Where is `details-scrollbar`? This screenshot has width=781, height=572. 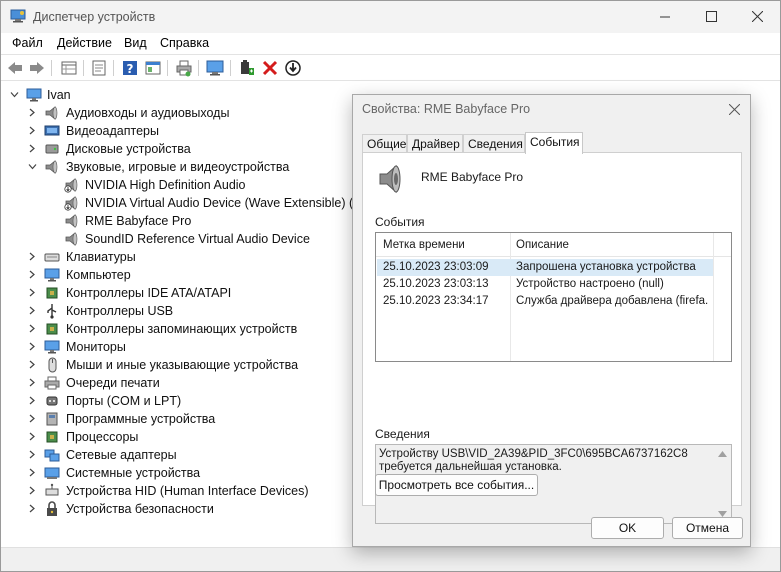
details-scrollbar is located at coordinates (722, 484).